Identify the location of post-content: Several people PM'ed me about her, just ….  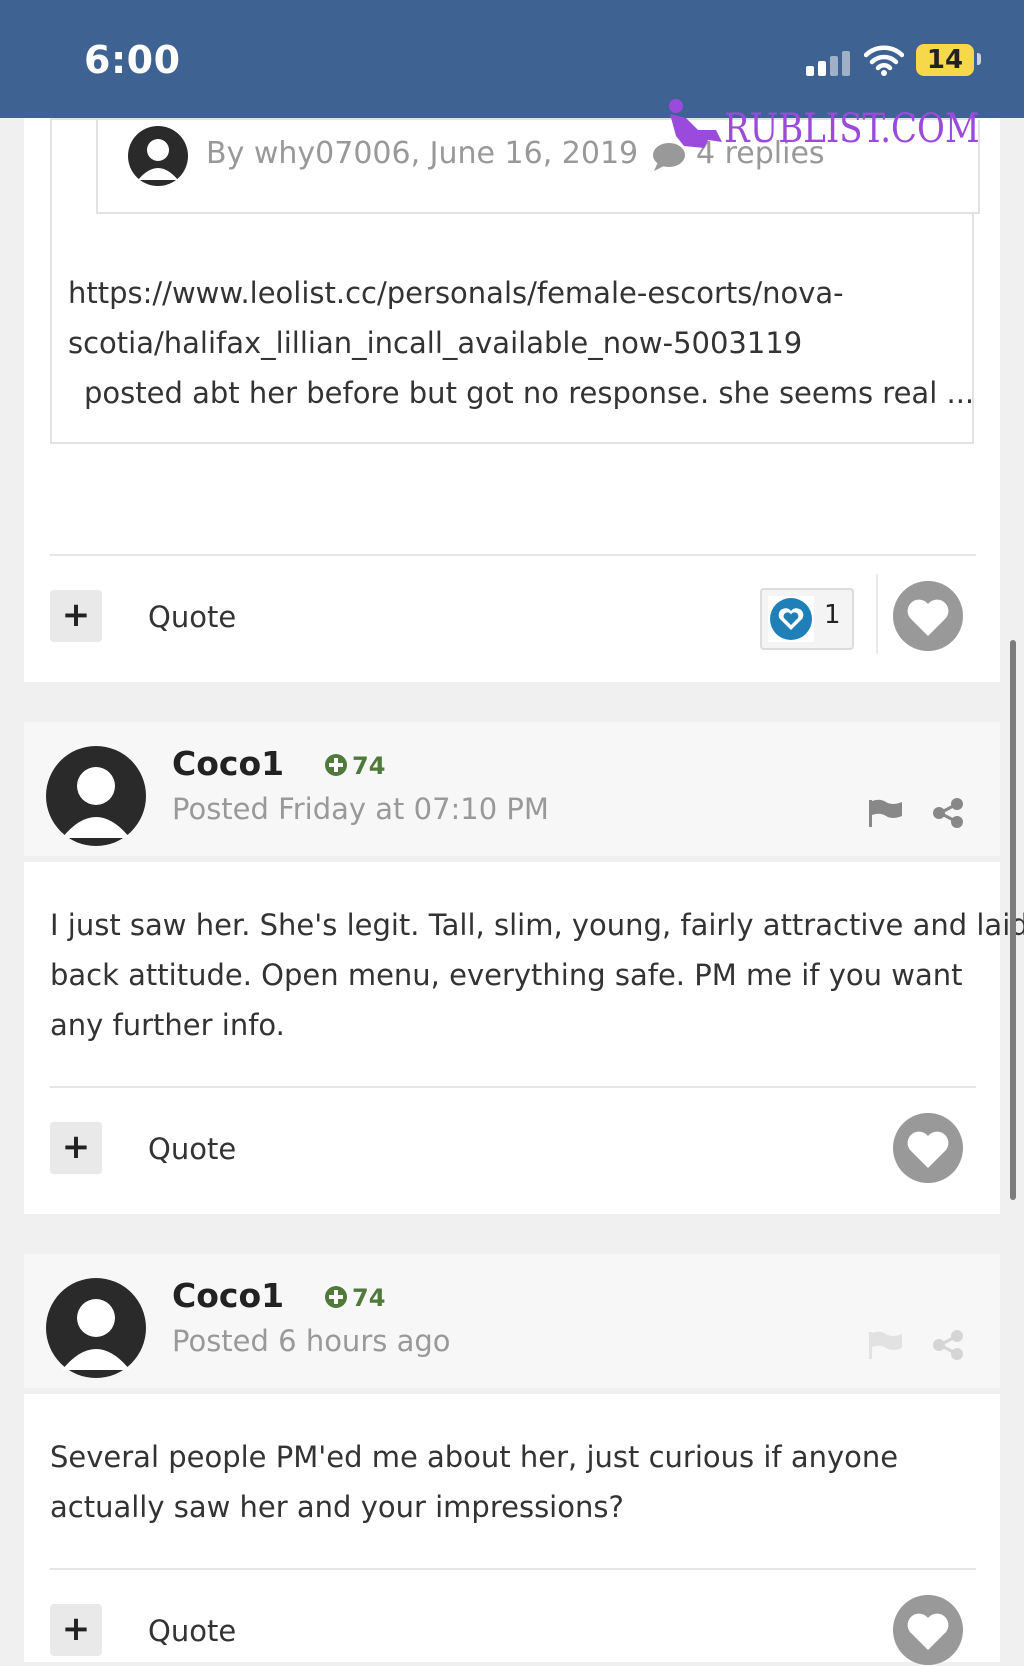
(515, 1482).